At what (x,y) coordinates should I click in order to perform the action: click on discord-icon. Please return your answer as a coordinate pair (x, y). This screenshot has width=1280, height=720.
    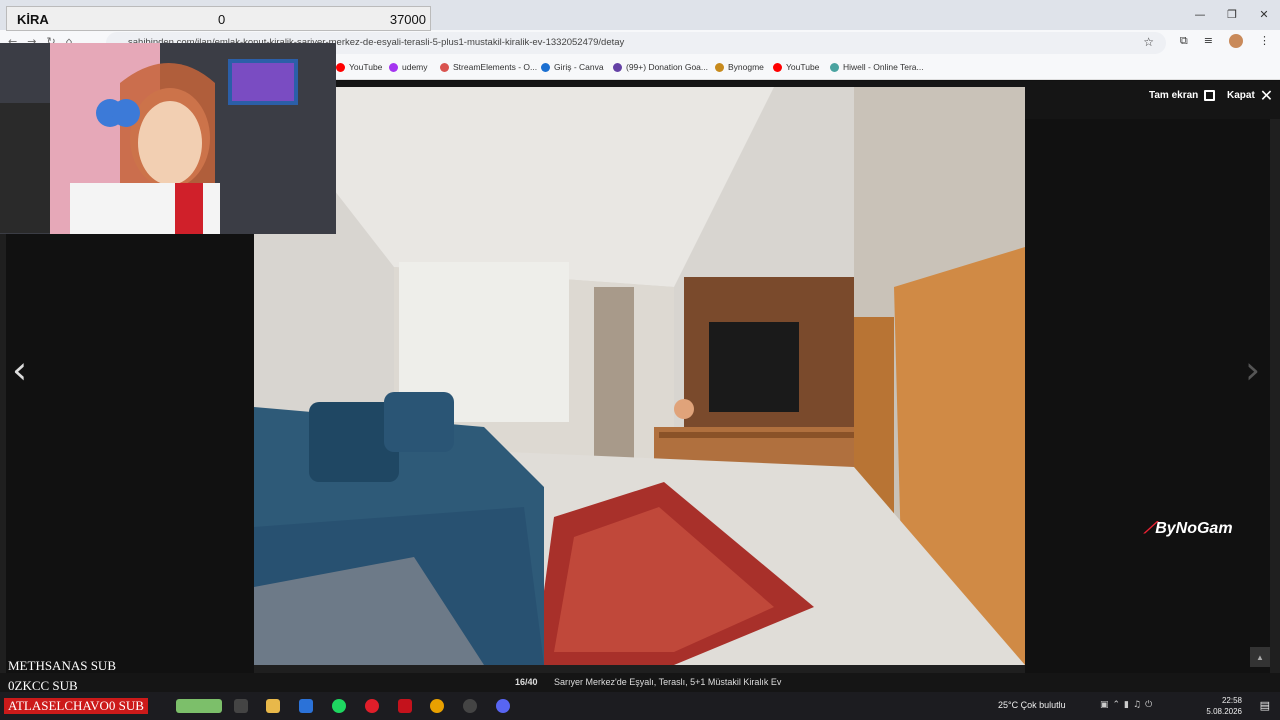
    Looking at the image, I should click on (503, 706).